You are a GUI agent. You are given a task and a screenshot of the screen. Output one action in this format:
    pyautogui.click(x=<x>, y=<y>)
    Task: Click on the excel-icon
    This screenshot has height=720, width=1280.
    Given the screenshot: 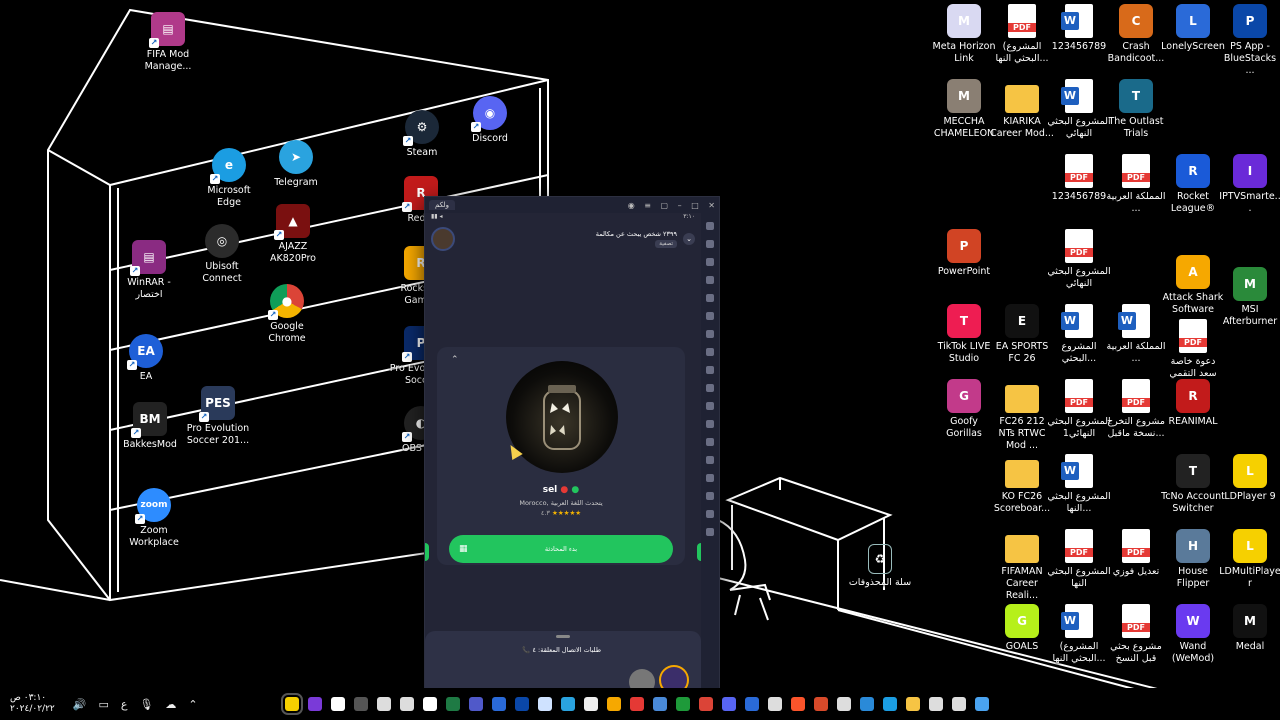 What is the action you would take?
    pyautogui.click(x=452, y=704)
    